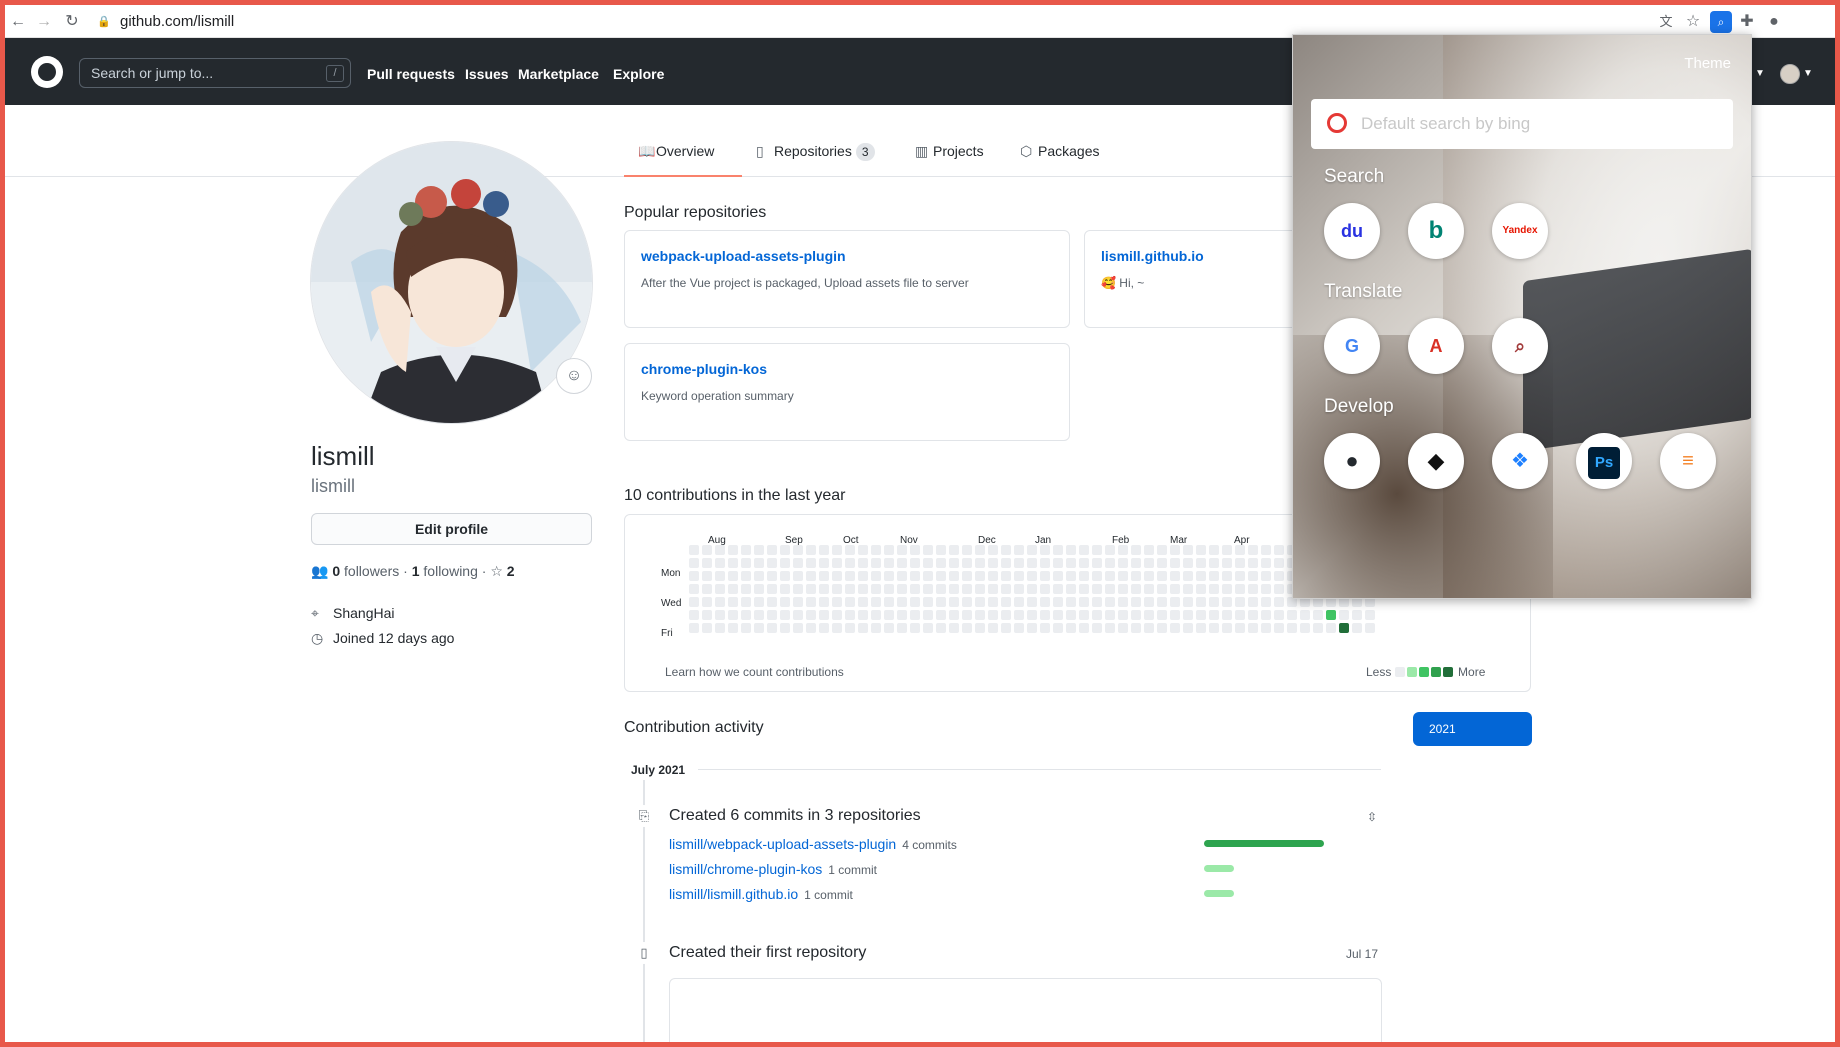 The image size is (1840, 1047). Describe the element at coordinates (1352, 346) in the screenshot. I see `google-translate-icon: G` at that location.